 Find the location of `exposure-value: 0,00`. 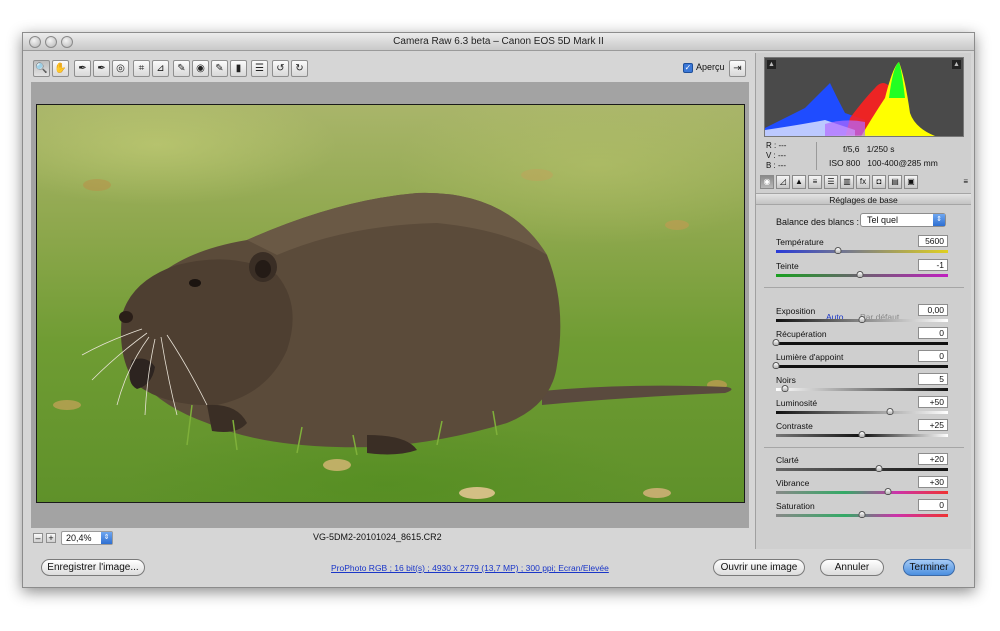

exposure-value: 0,00 is located at coordinates (933, 310).